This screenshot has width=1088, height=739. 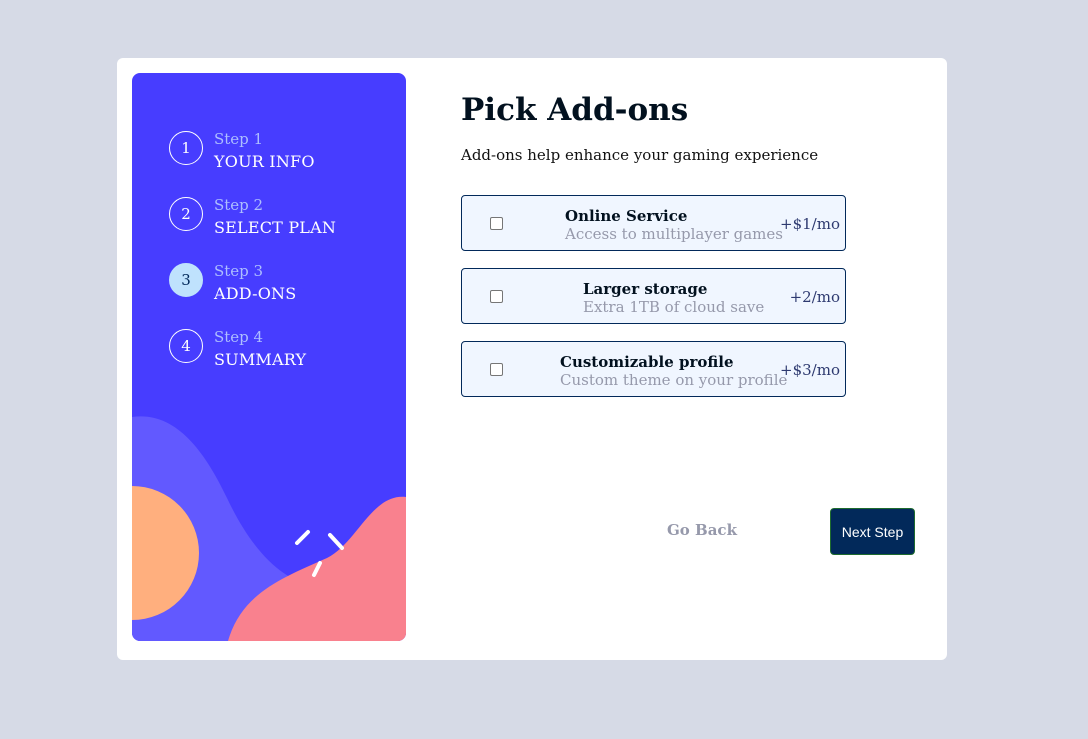 What do you see at coordinates (626, 216) in the screenshot?
I see `addon-name: Online Service` at bounding box center [626, 216].